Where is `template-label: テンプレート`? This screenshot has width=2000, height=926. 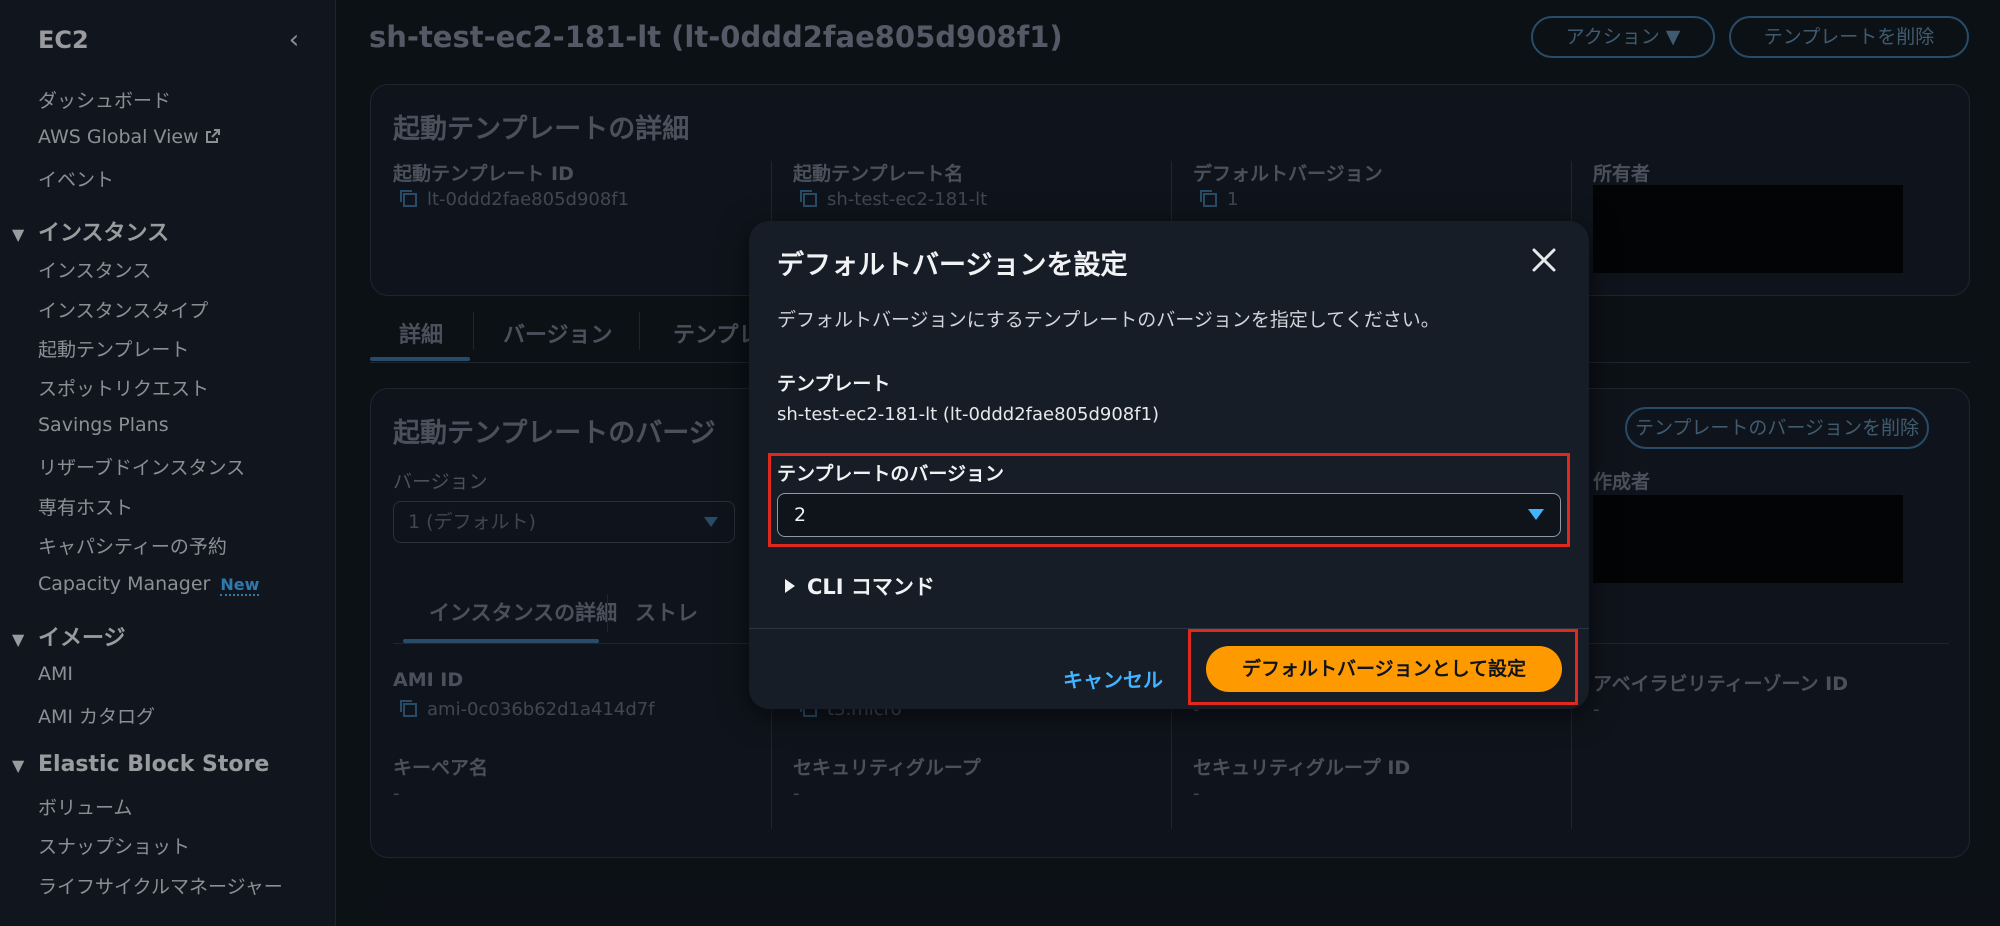
template-label: テンプレート is located at coordinates (834, 384).